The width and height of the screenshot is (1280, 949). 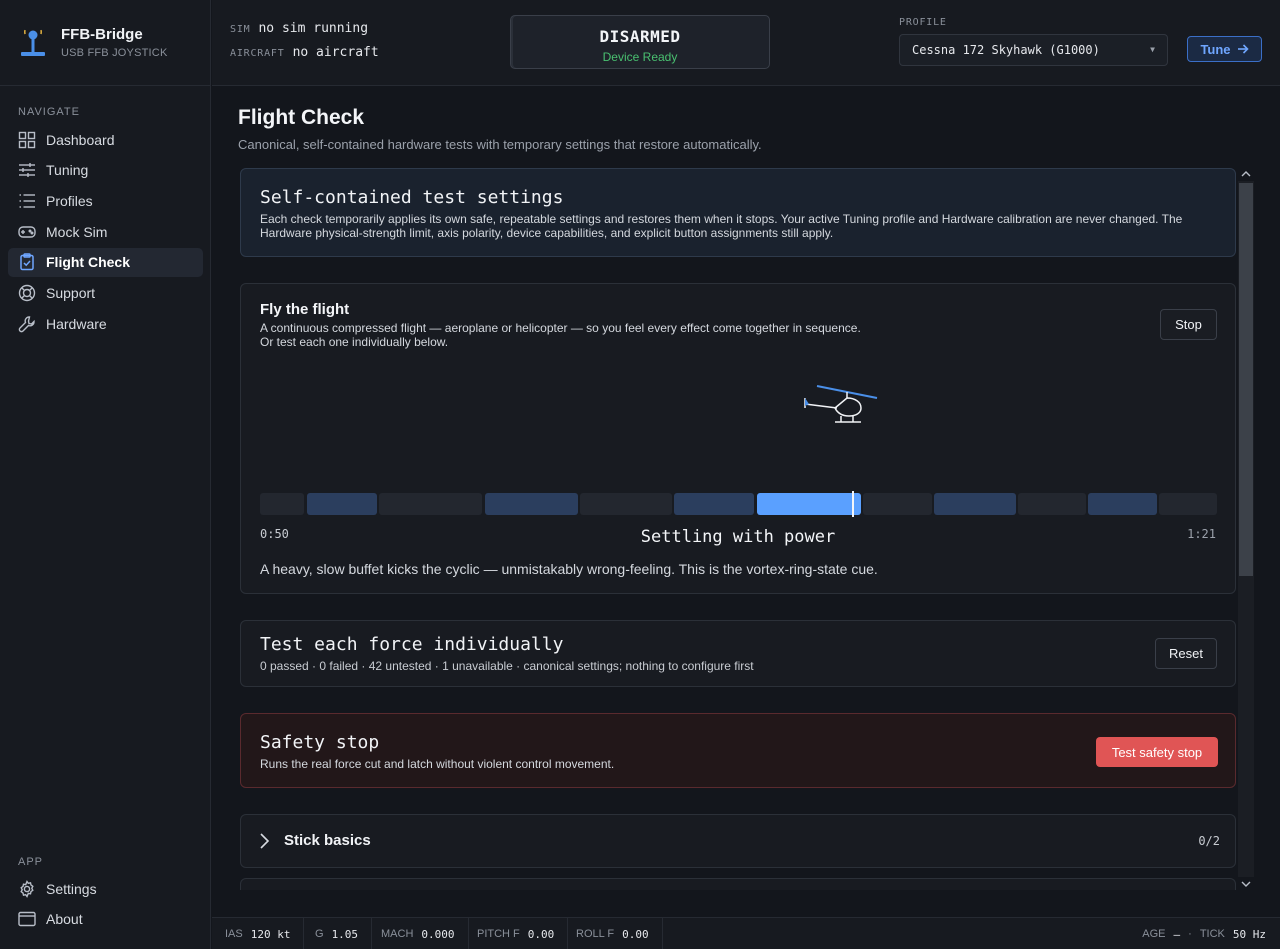 I want to click on fly-card-title: Fly the flight, so click(x=305, y=309).